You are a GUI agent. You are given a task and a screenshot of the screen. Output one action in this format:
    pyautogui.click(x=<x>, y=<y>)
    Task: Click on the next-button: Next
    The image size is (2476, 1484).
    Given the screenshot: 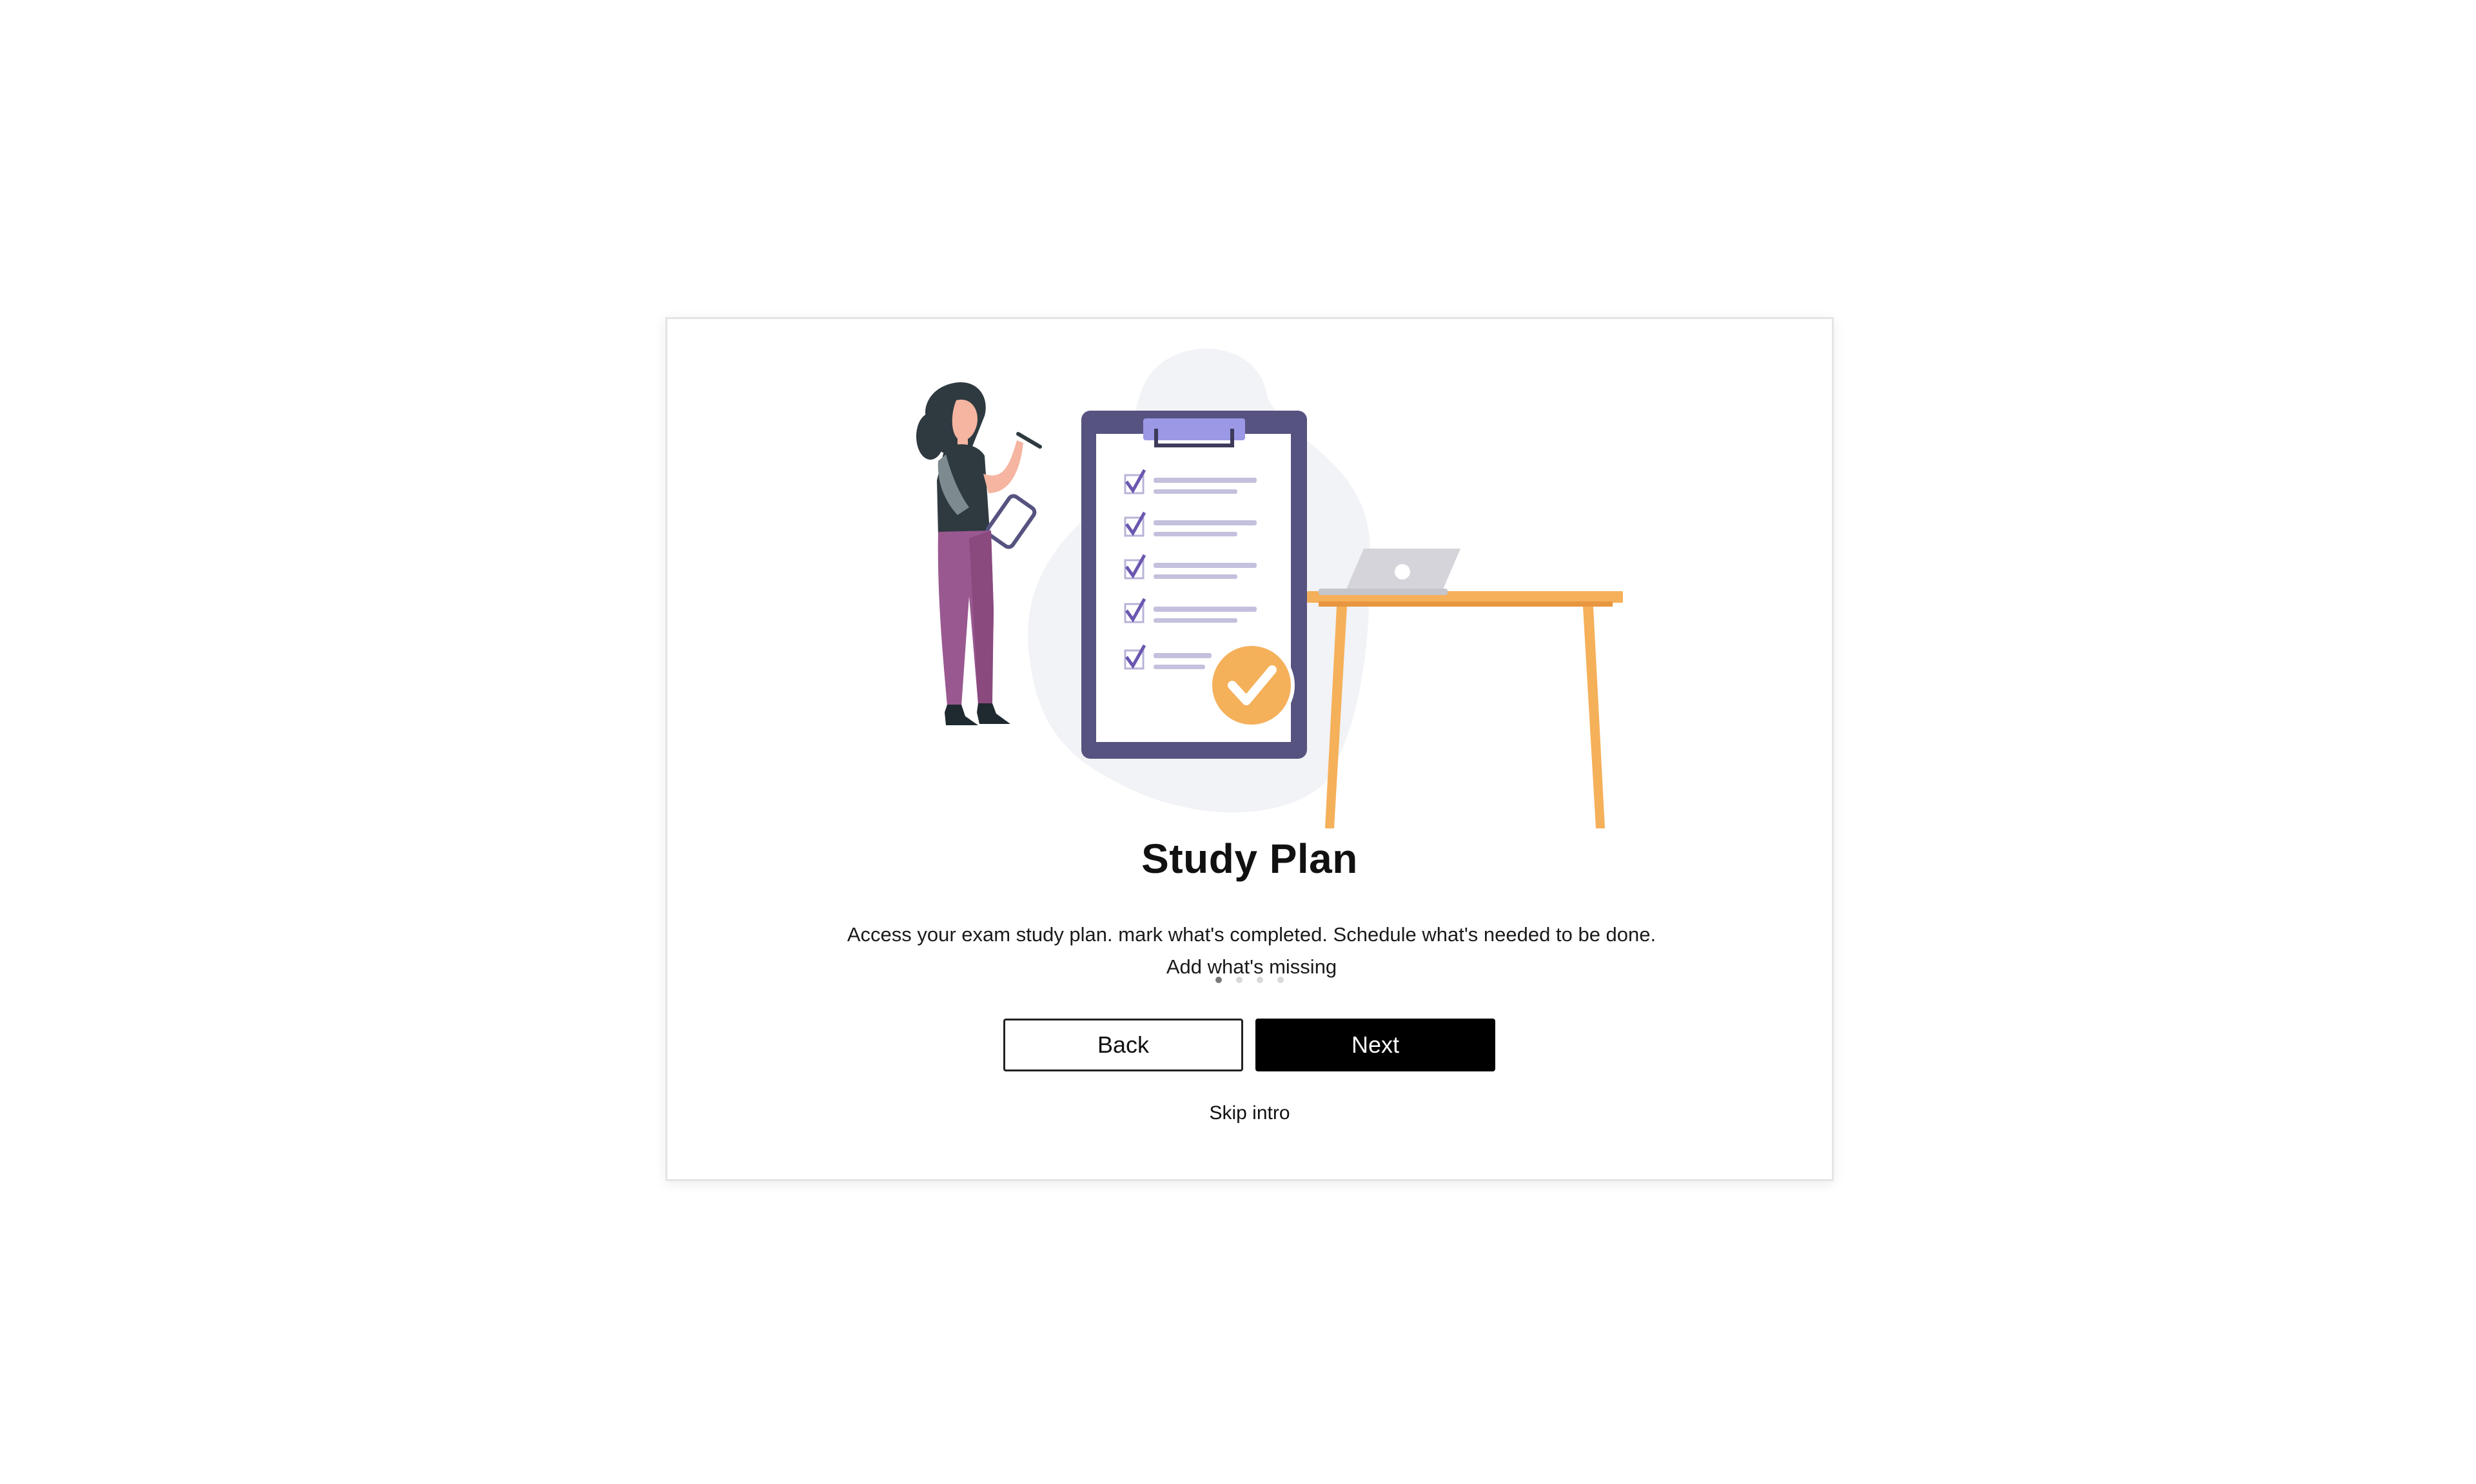 What is the action you would take?
    pyautogui.click(x=1375, y=1045)
    